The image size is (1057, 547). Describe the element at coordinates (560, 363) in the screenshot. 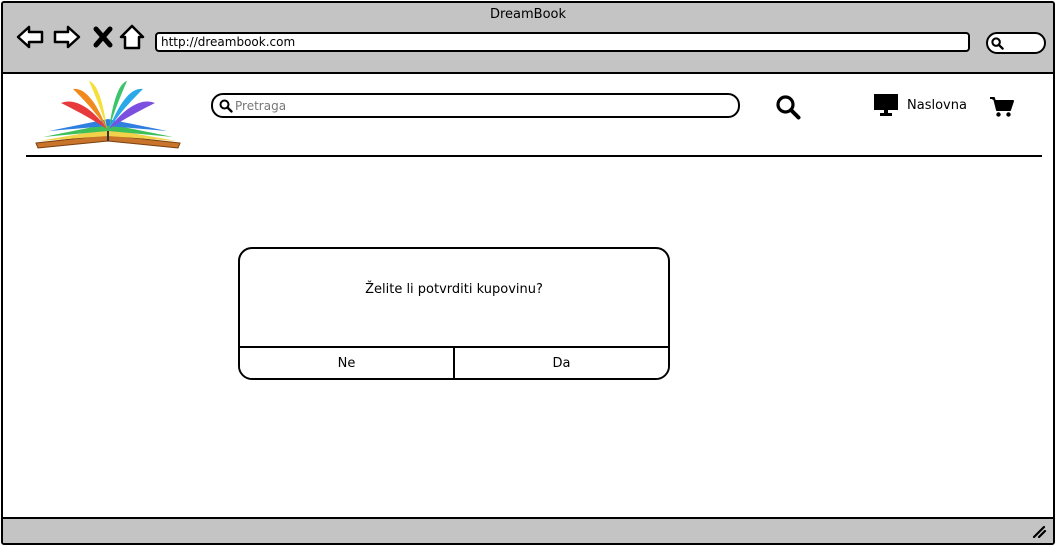

I see `yes-button: Da` at that location.